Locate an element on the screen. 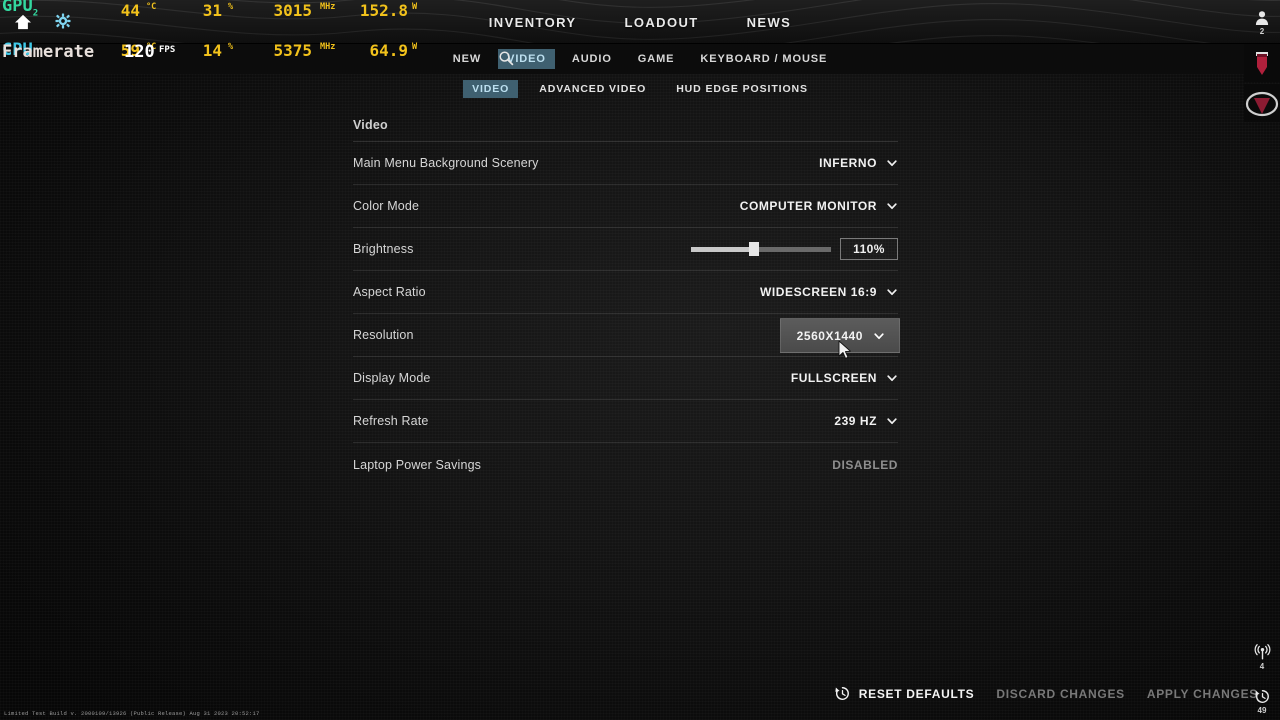 This screenshot has height=720, width=1280. setting-label: Refresh Rate is located at coordinates (391, 421).